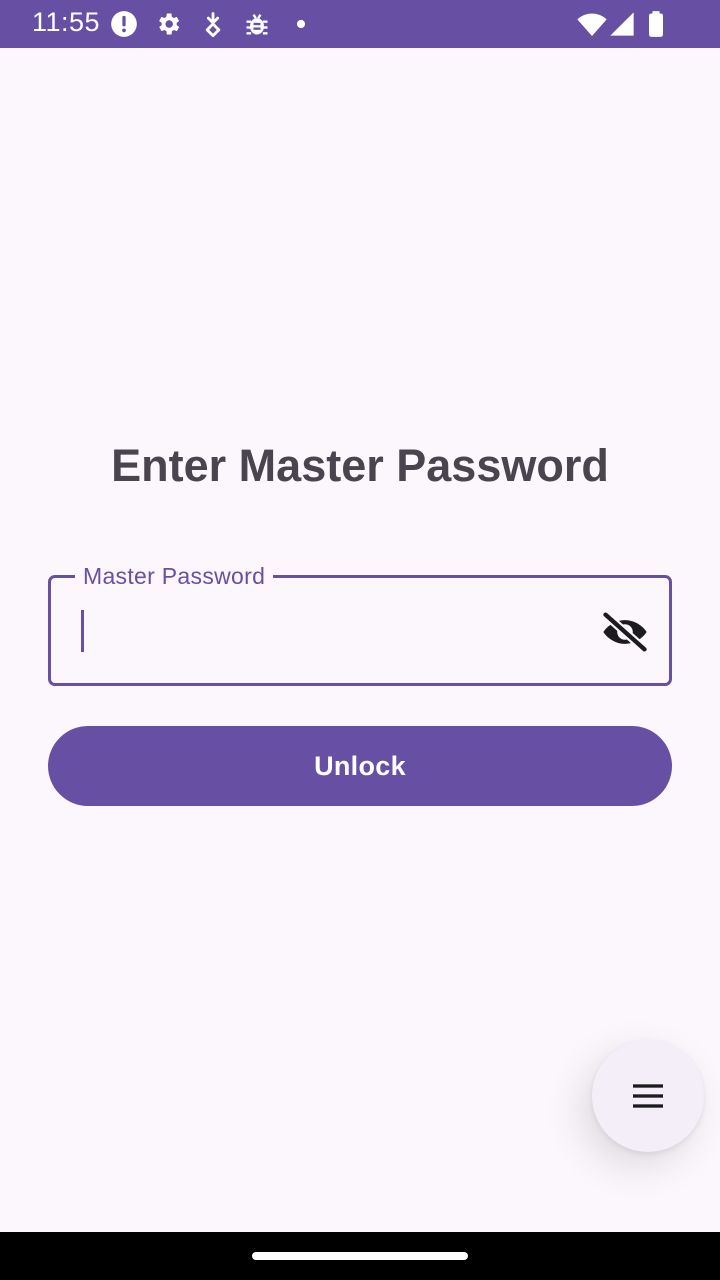 Image resolution: width=720 pixels, height=1280 pixels. I want to click on navigation-bar, so click(360, 1256).